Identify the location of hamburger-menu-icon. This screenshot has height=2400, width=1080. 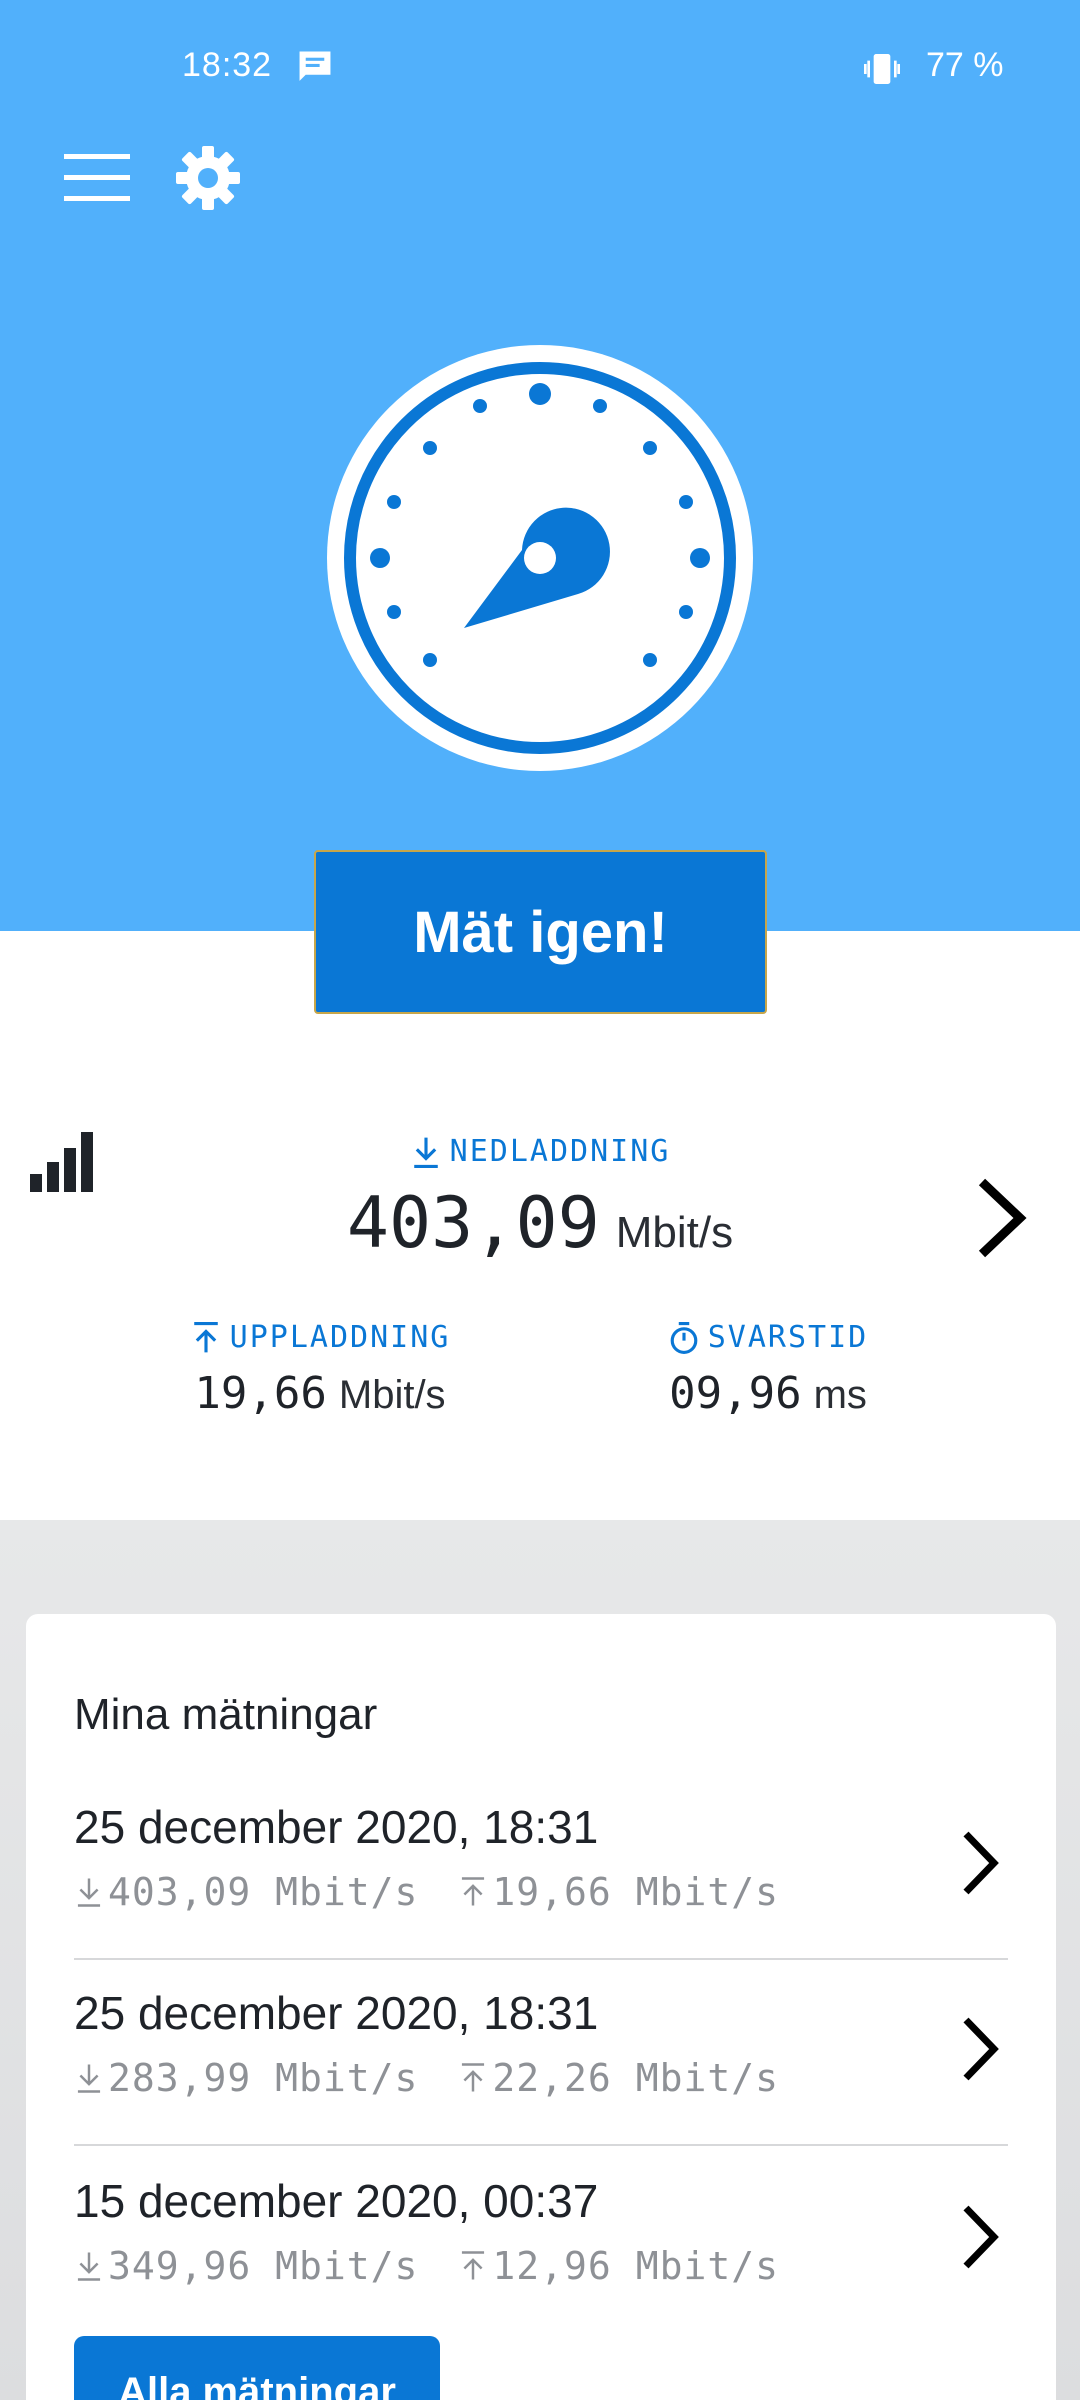
(97, 178).